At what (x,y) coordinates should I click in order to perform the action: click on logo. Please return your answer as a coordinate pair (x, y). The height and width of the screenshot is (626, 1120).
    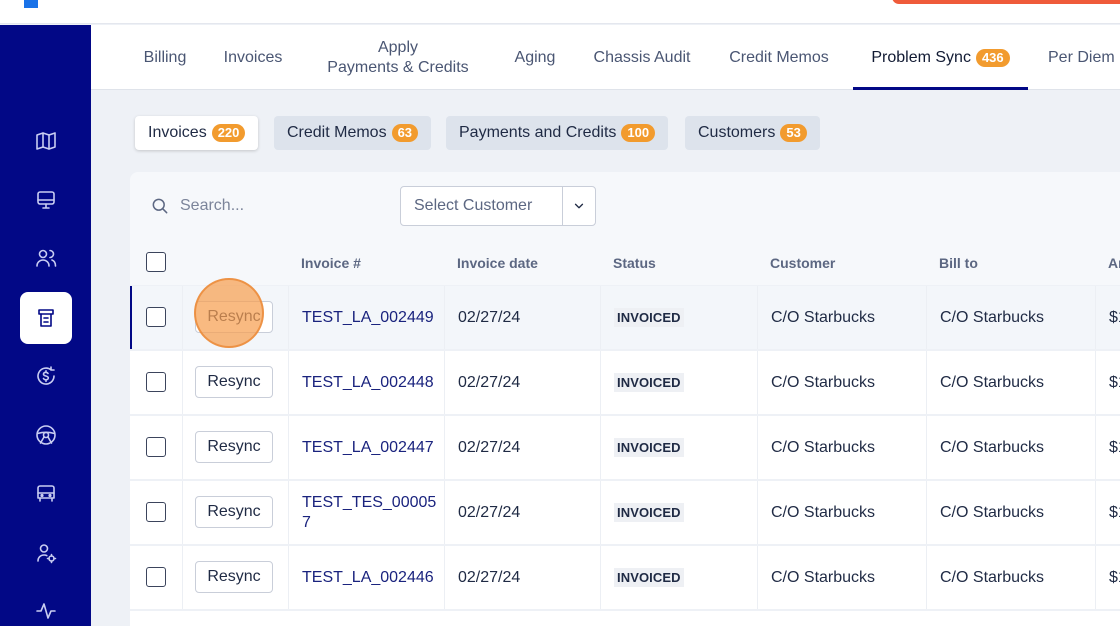
    Looking at the image, I should click on (31, 4).